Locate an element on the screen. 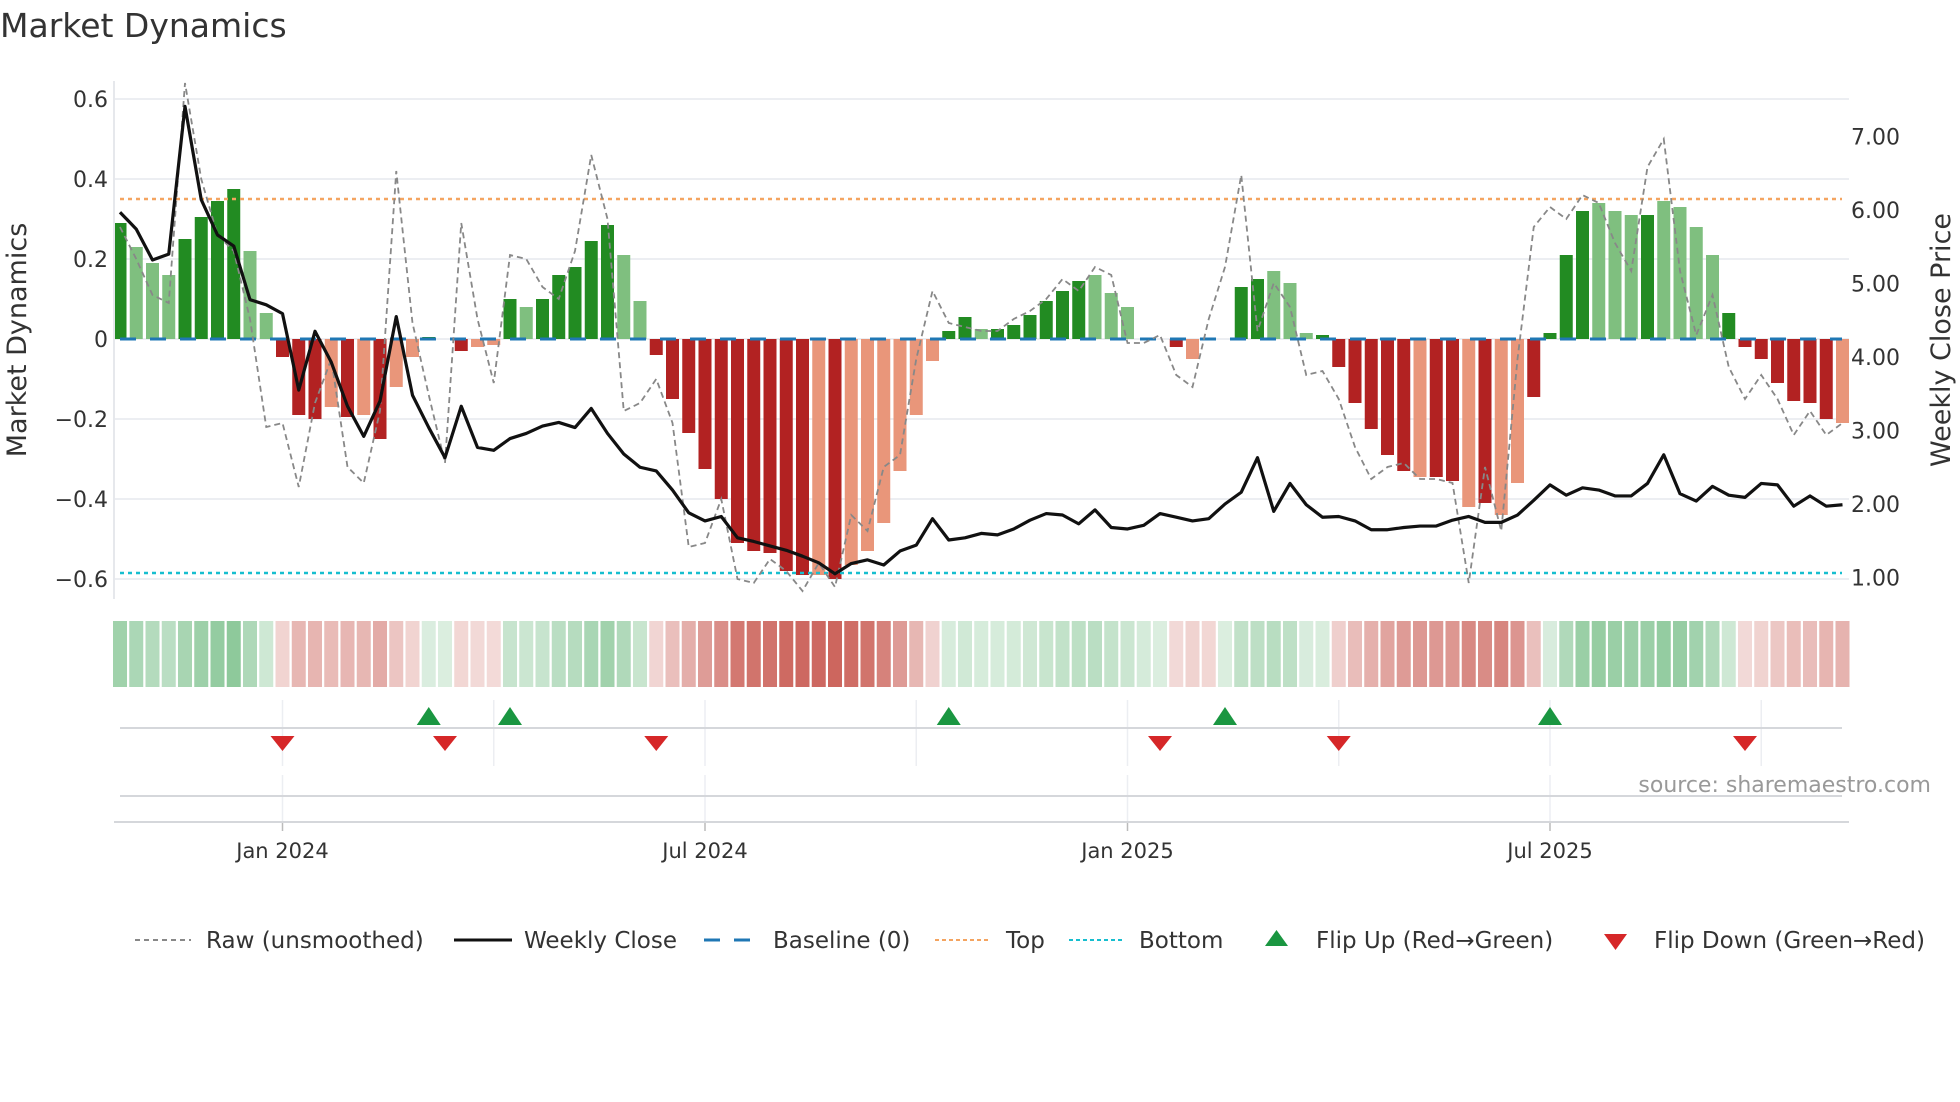 This screenshot has width=1960, height=1102. y-right-tick-label: 6.00 is located at coordinates (1875, 211).